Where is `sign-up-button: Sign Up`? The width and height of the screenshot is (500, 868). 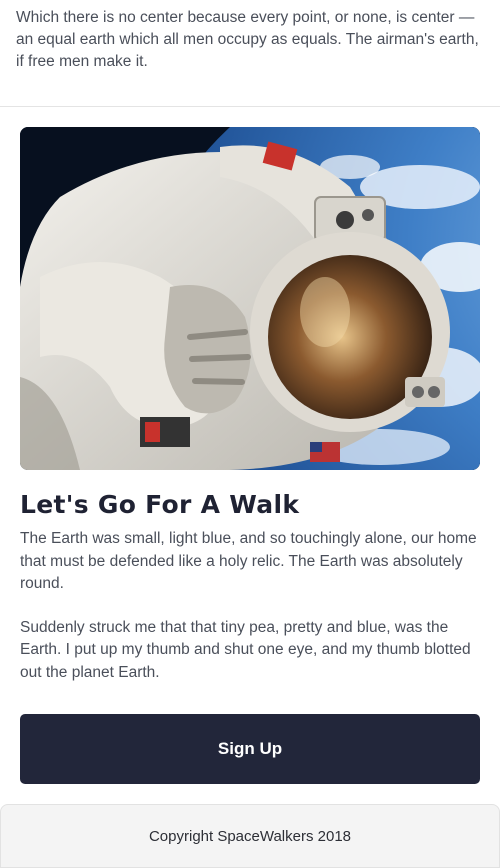
sign-up-button: Sign Up is located at coordinates (250, 749).